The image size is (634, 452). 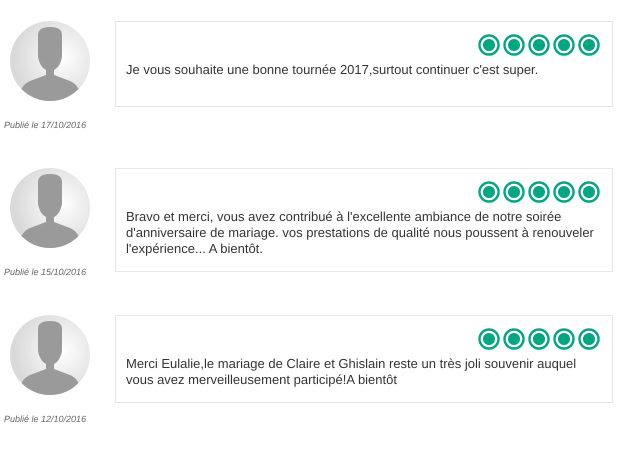 I want to click on review-text: Je vous souhaite une bonne tournée 2017,surtout continuer c'est super., so click(x=333, y=70).